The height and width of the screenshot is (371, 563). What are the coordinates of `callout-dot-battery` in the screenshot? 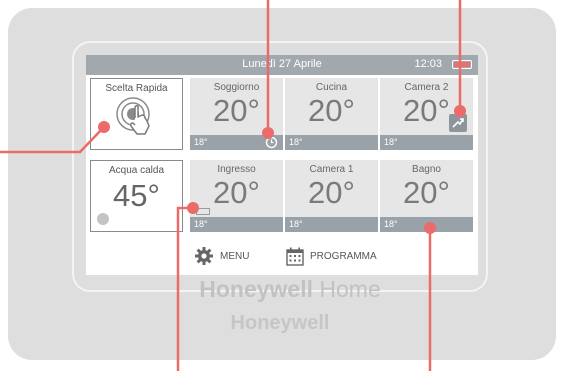 It's located at (193, 208).